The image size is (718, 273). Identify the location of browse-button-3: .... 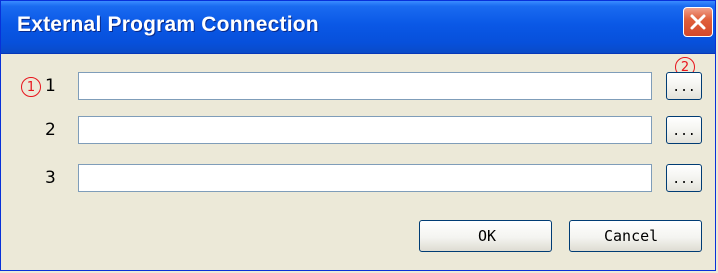
(684, 178).